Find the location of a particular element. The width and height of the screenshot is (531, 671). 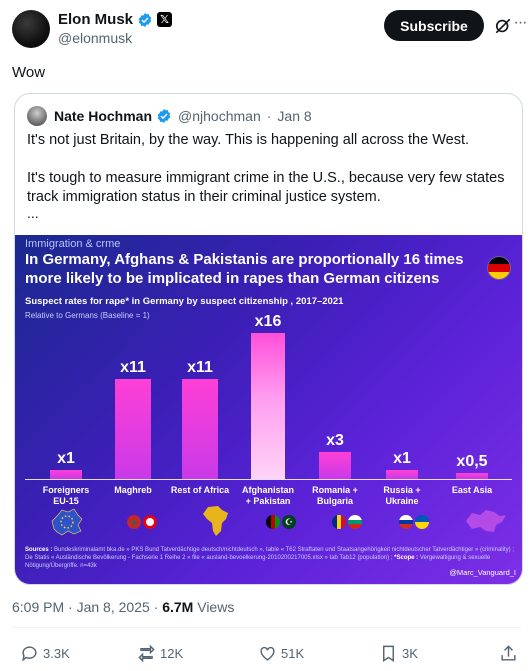

author-handle: @elonmusk is located at coordinates (95, 38).